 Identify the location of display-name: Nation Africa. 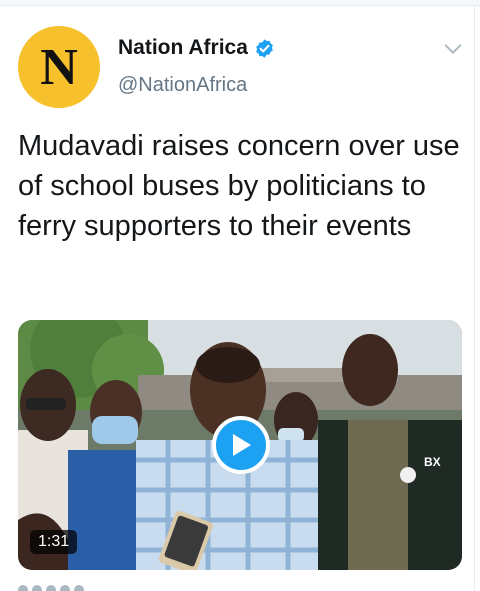
(183, 48).